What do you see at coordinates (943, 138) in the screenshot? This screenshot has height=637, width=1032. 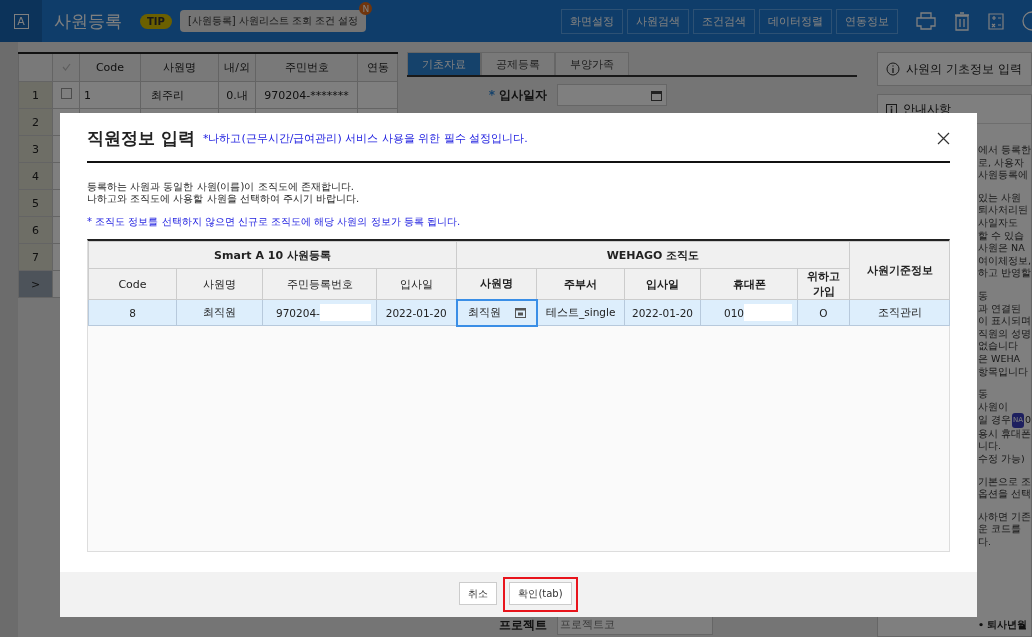 I see `close-button` at bounding box center [943, 138].